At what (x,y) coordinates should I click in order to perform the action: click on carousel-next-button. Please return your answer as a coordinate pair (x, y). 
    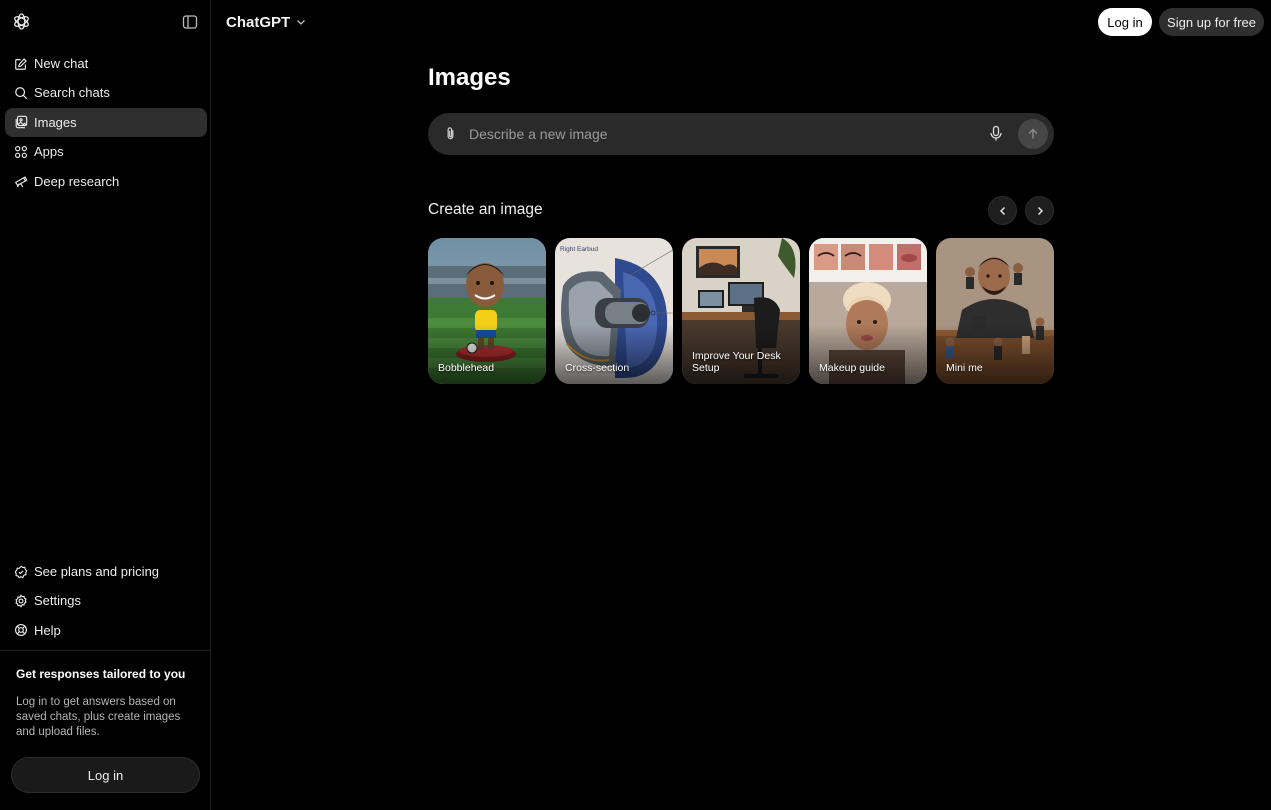
    Looking at the image, I should click on (1039, 210).